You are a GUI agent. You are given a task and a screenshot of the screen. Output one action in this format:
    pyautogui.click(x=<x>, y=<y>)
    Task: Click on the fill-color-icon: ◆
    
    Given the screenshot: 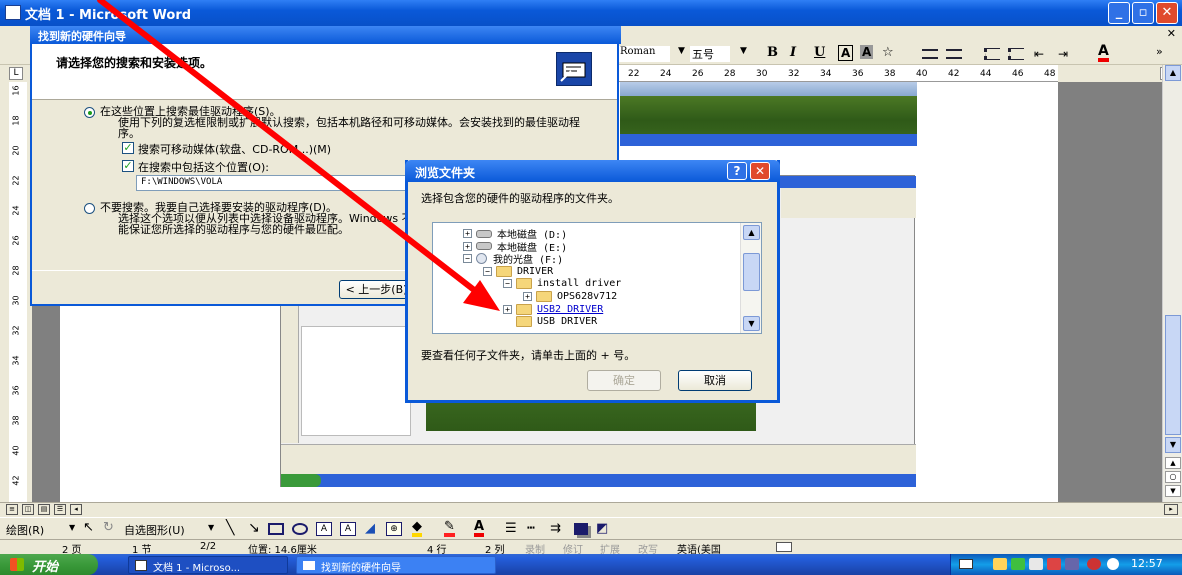 What is the action you would take?
    pyautogui.click(x=417, y=528)
    